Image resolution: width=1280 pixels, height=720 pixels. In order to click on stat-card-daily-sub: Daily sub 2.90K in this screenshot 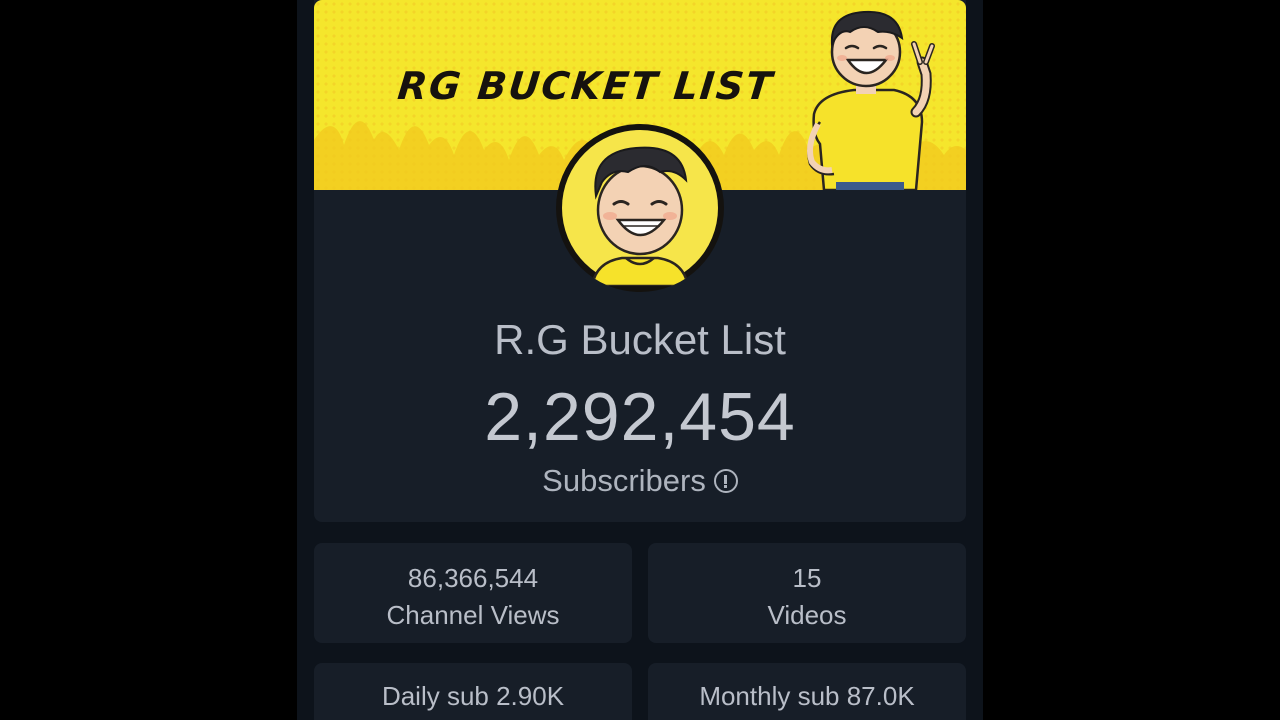, I will do `click(473, 691)`.